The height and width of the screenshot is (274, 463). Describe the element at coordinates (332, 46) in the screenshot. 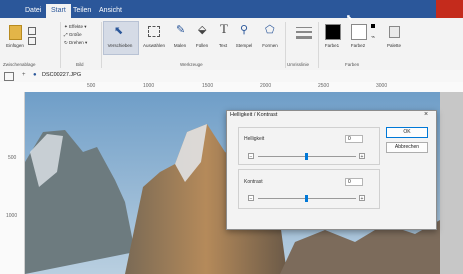

I see `color1-label: Farbe1` at that location.